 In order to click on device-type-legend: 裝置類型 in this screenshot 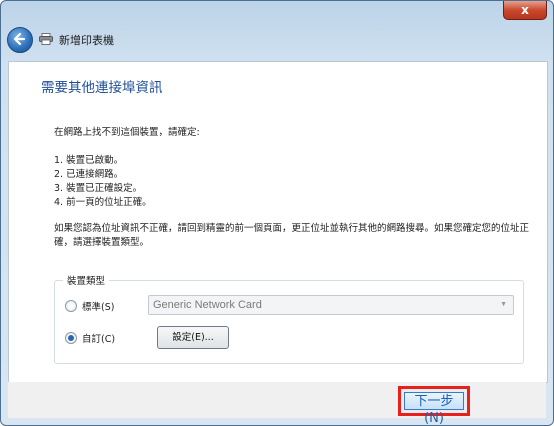, I will do `click(86, 280)`.